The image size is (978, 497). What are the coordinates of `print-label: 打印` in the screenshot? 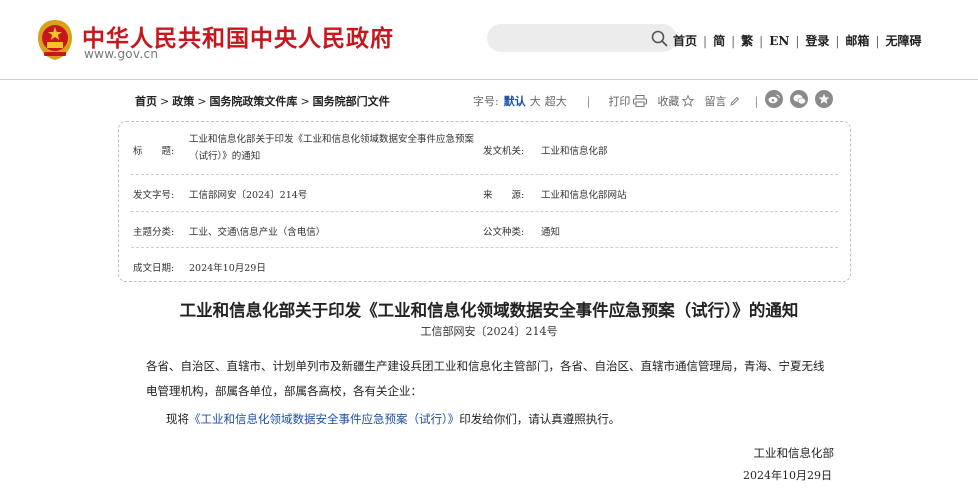 It's located at (619, 101).